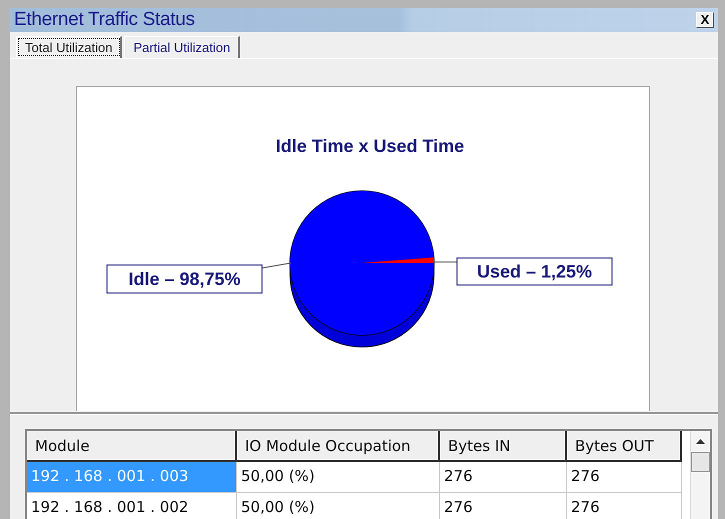 This screenshot has width=725, height=519. What do you see at coordinates (700, 462) in the screenshot?
I see `scroll-thumb` at bounding box center [700, 462].